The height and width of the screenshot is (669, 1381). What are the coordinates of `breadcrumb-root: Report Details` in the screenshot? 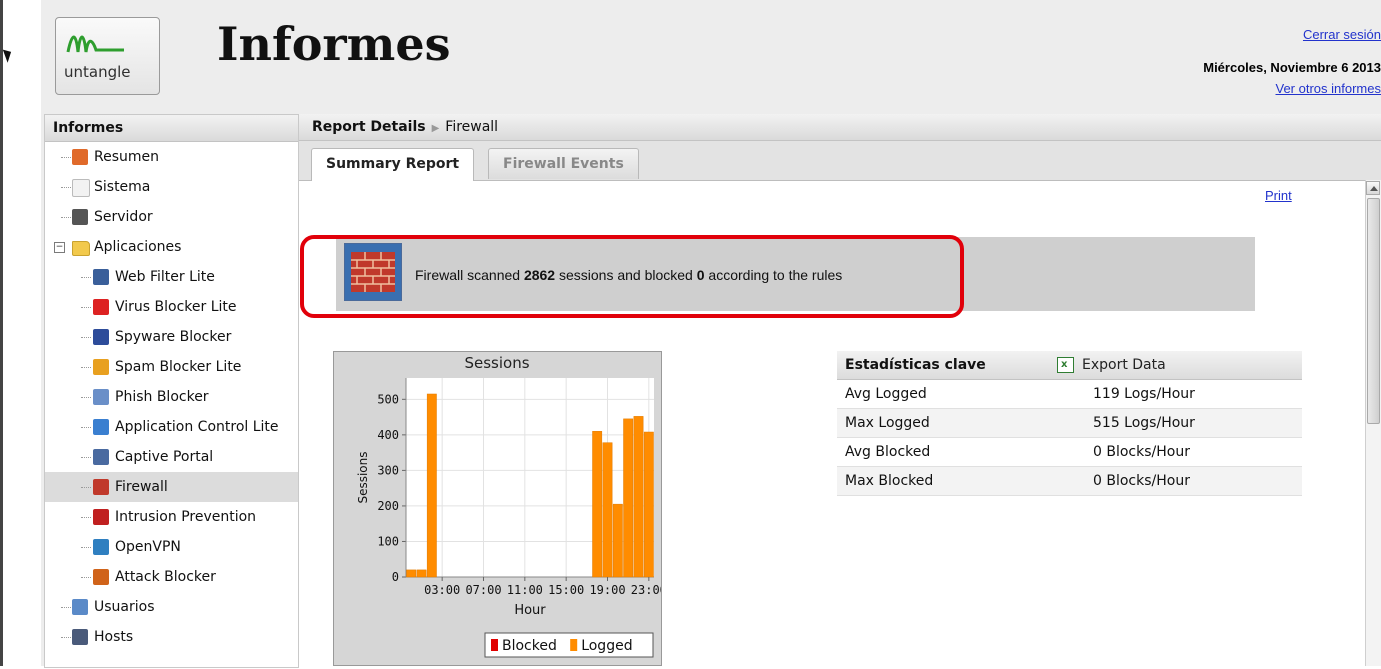 It's located at (369, 127).